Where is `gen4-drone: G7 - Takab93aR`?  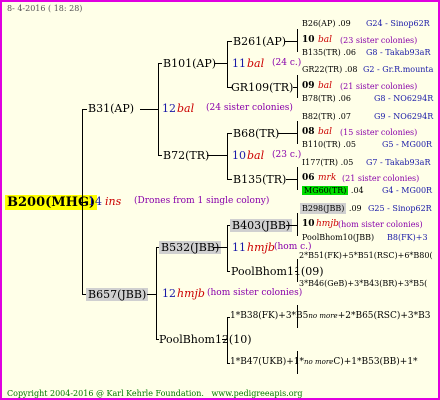 gen4-drone: G7 - Takab93aR is located at coordinates (398, 162).